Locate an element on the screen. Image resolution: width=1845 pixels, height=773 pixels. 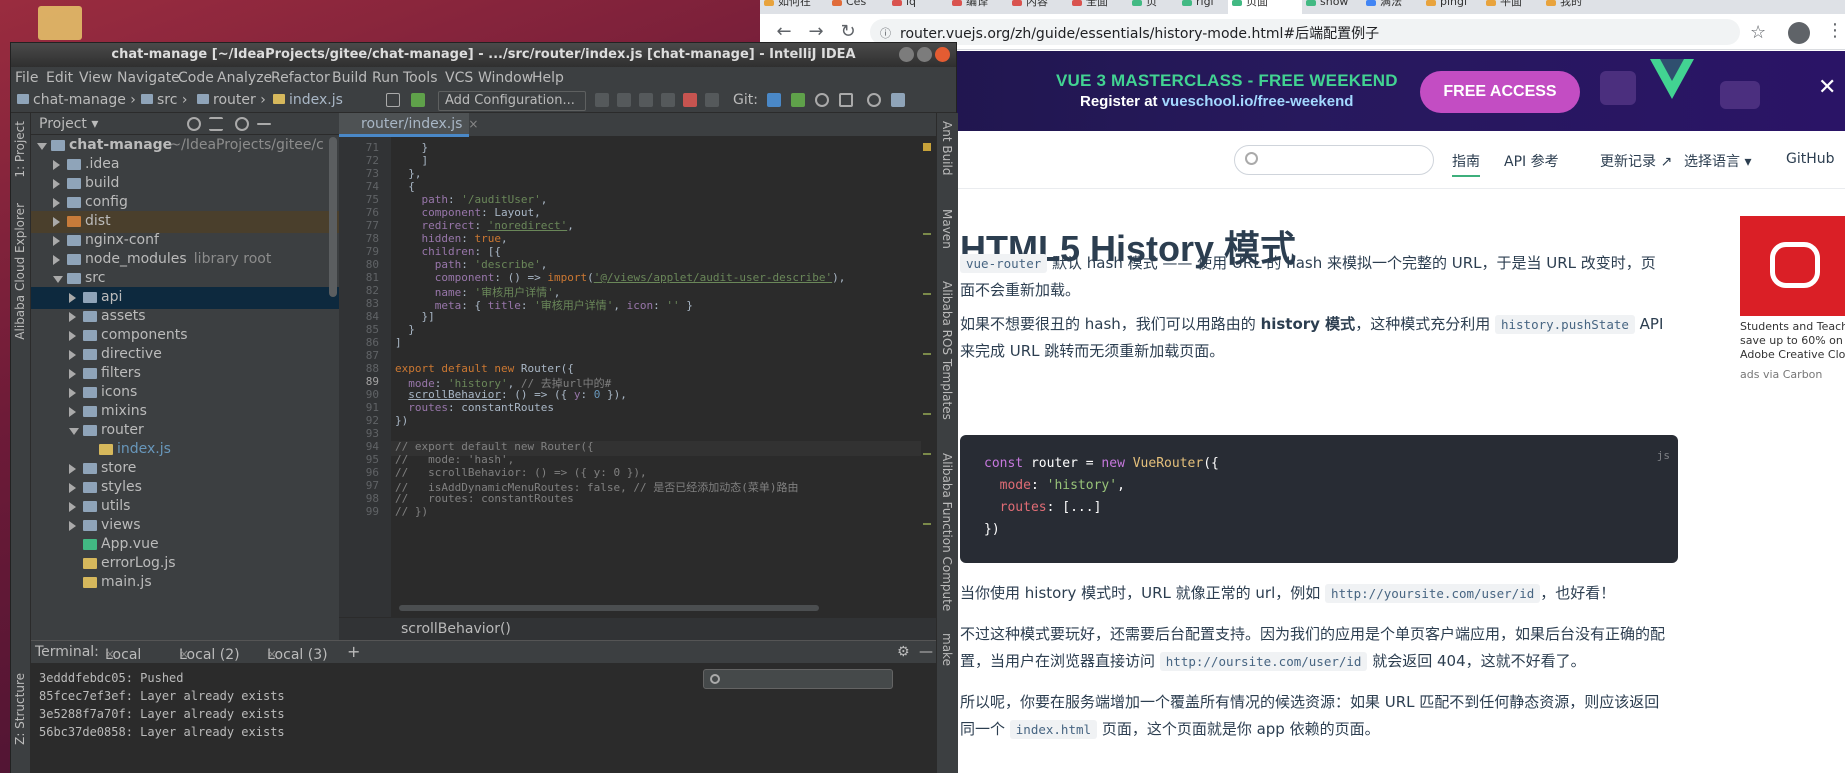
inspection-warning-icon is located at coordinates (927, 147).